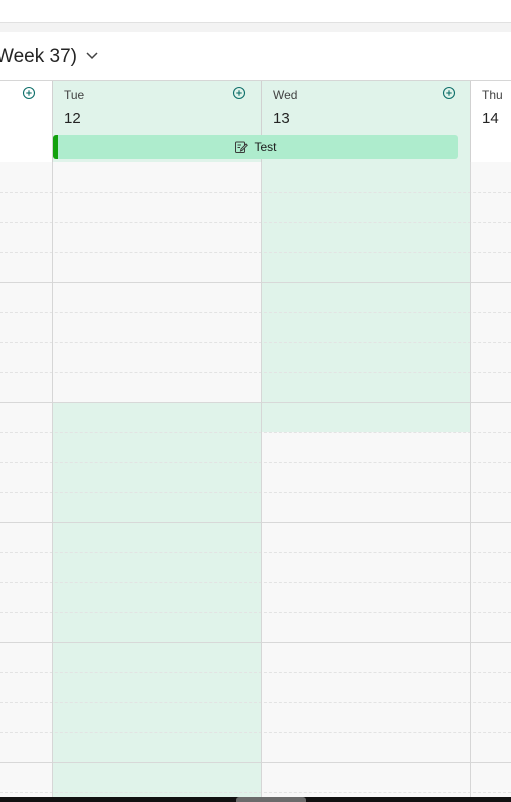  What do you see at coordinates (242, 147) in the screenshot?
I see `edit-note-icon` at bounding box center [242, 147].